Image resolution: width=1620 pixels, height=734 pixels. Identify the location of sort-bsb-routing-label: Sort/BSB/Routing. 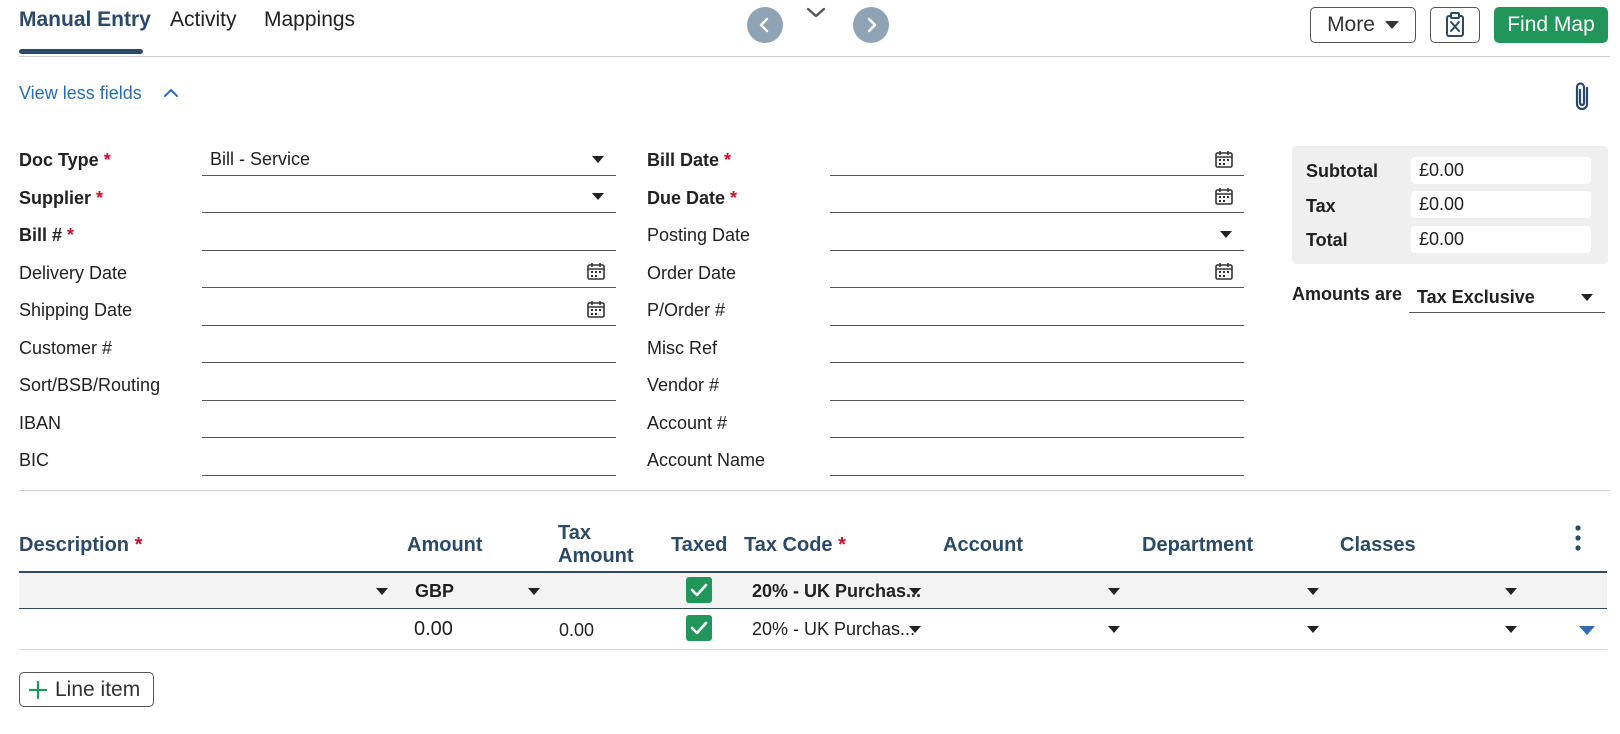
(90, 385).